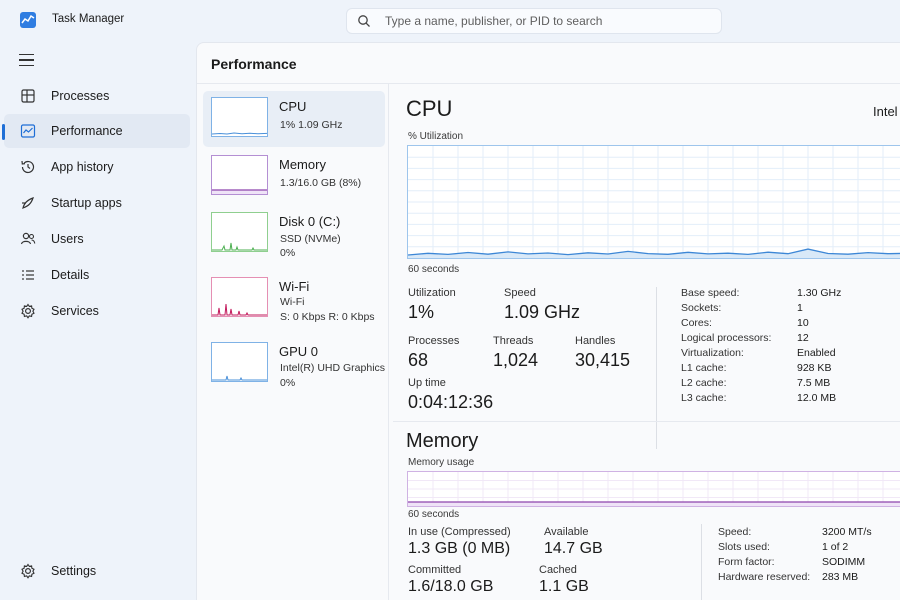 Image resolution: width=900 pixels, height=600 pixels. I want to click on device-name: Wi-Fi, so click(294, 286).